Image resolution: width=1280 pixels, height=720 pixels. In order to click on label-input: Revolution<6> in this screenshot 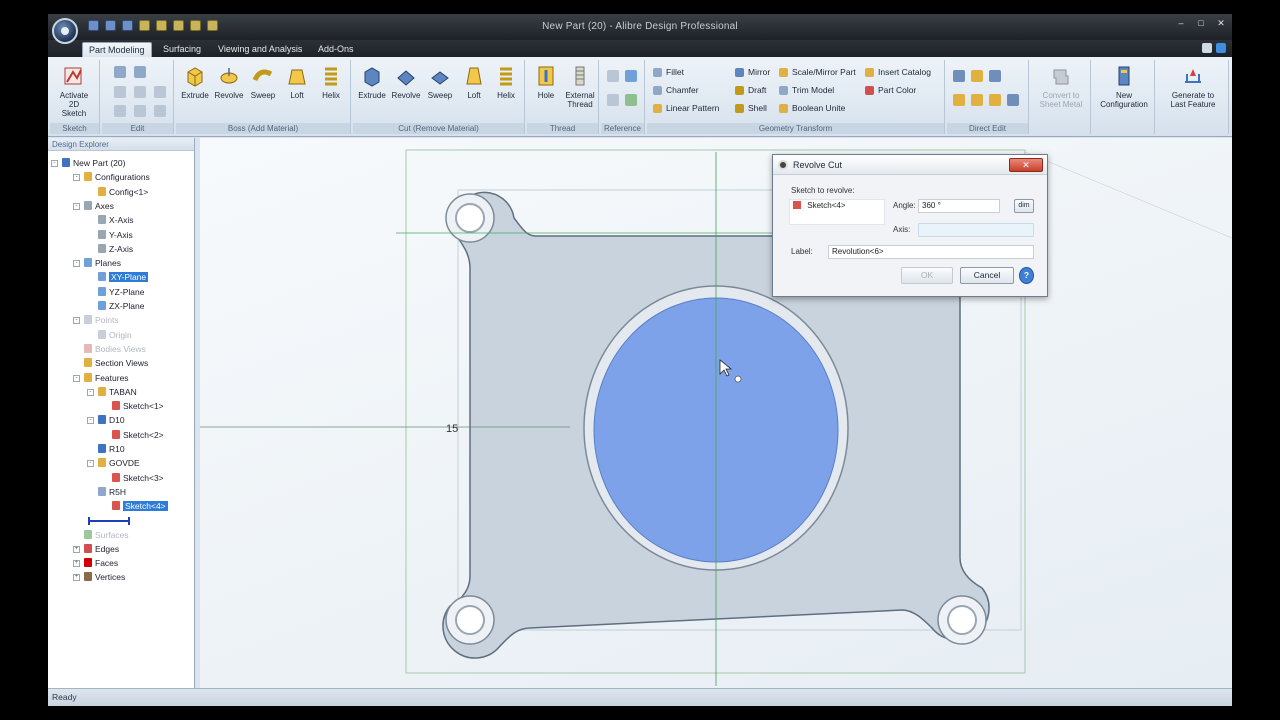, I will do `click(931, 252)`.